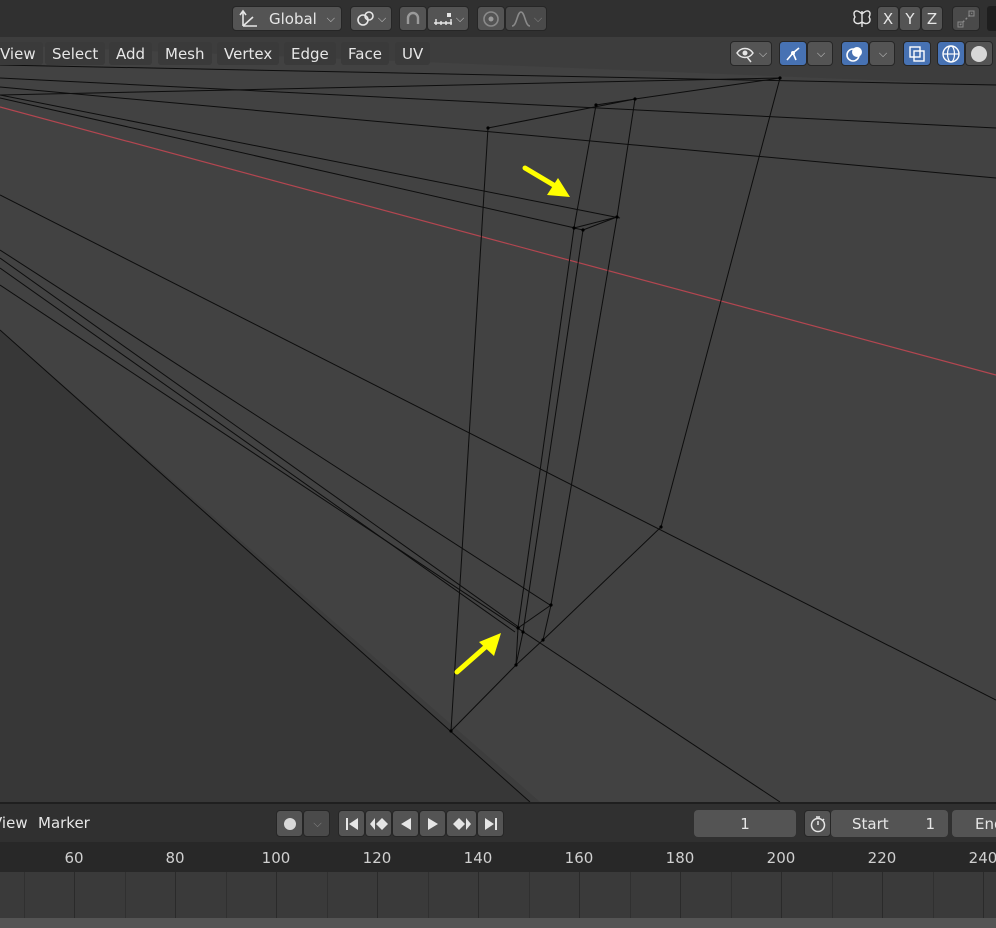  What do you see at coordinates (248, 18) in the screenshot?
I see `orientation-icon` at bounding box center [248, 18].